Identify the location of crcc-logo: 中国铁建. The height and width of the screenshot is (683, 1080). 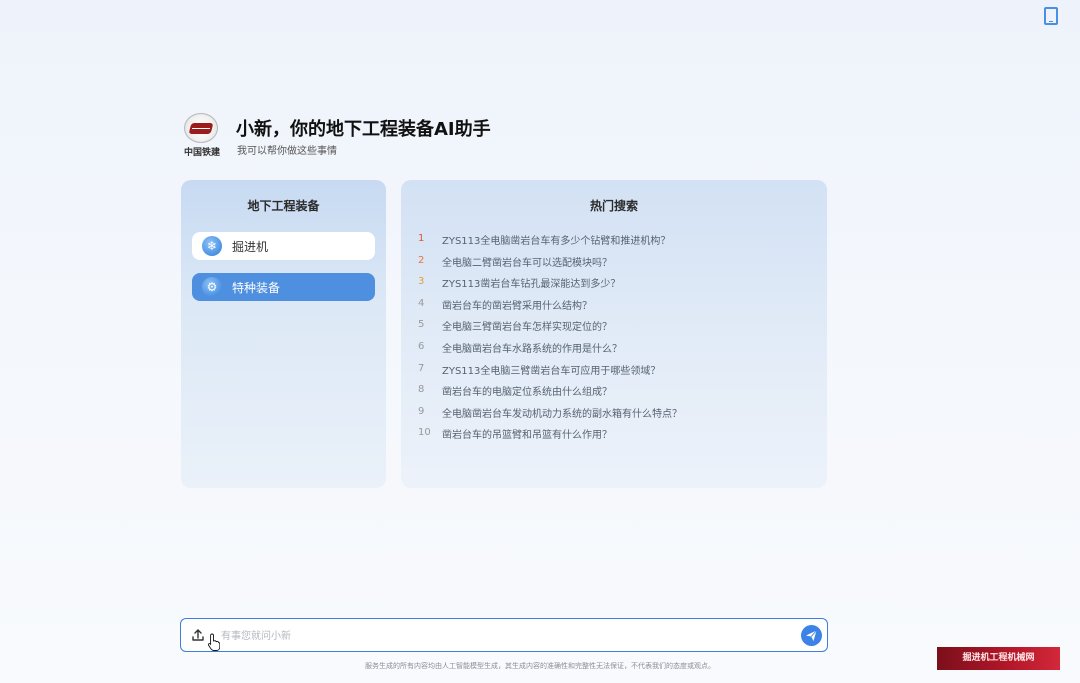
(202, 137).